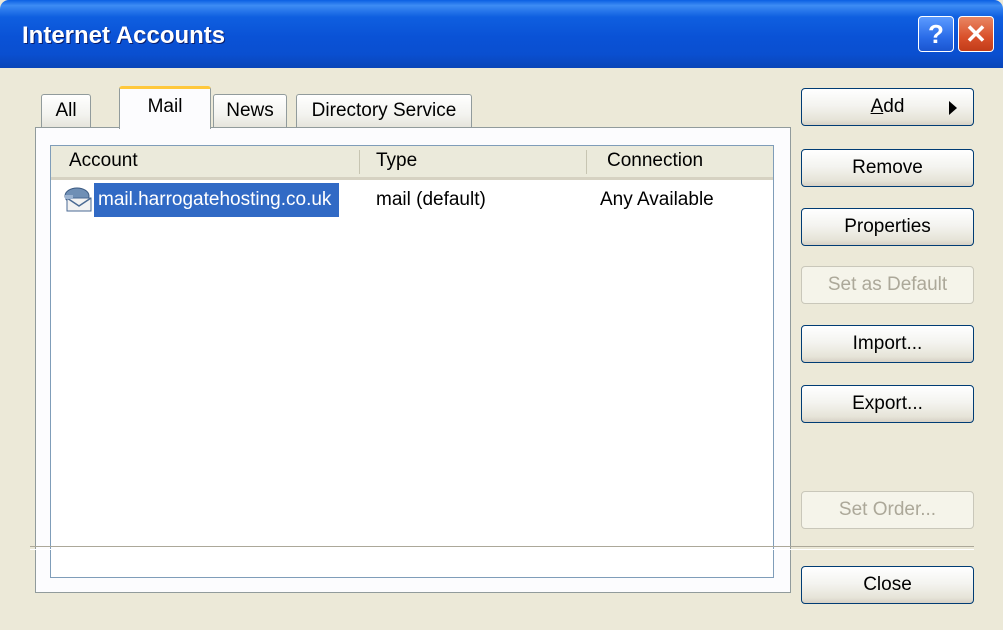 The width and height of the screenshot is (1003, 630). Describe the element at coordinates (124, 35) in the screenshot. I see `window-title: Internet Accounts` at that location.